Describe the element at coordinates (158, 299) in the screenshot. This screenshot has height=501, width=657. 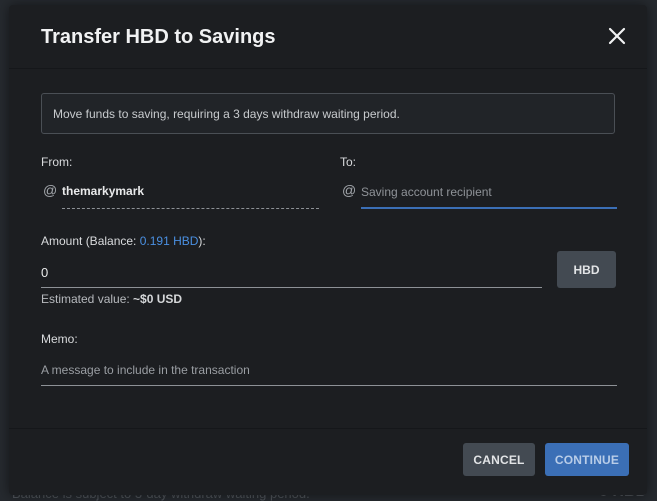
I see `estimated-value-amount: ~$0 USD` at that location.